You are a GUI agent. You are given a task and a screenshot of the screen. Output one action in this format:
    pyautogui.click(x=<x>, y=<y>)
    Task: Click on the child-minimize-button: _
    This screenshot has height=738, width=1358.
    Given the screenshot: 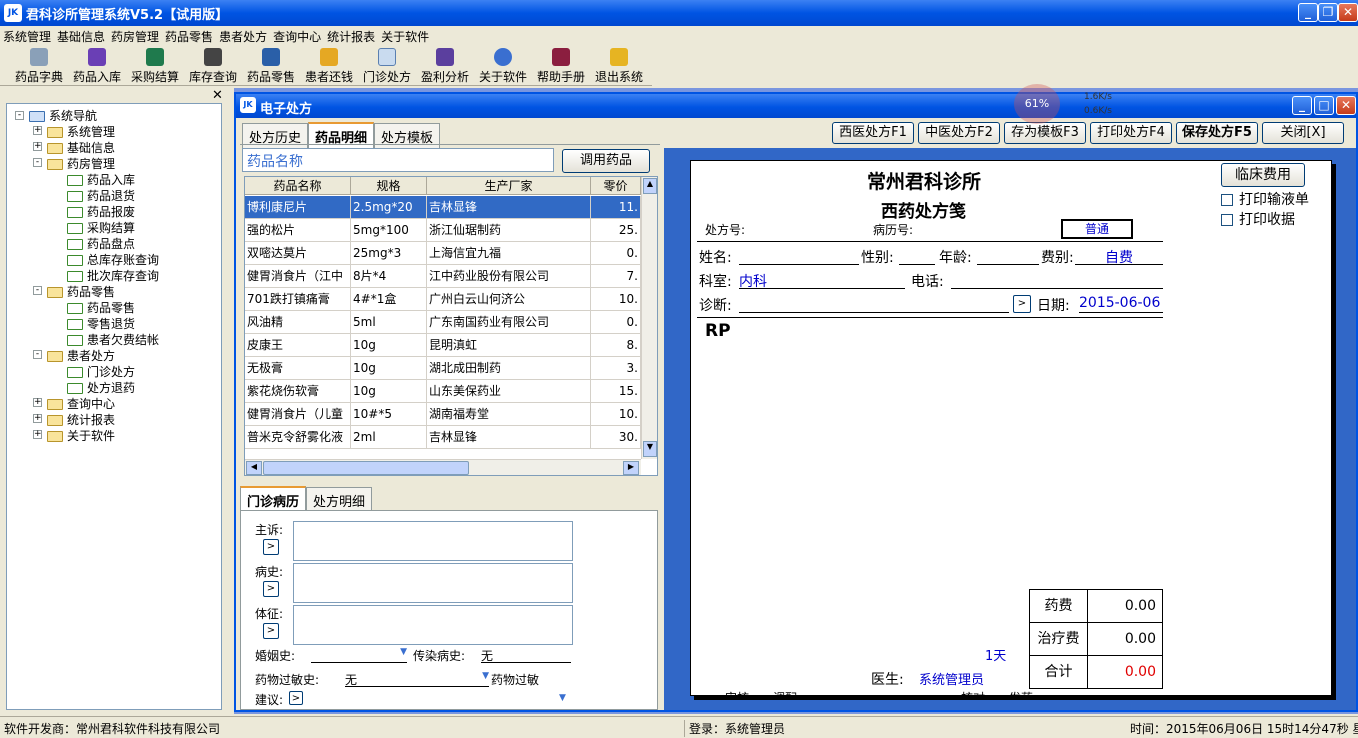 What is the action you would take?
    pyautogui.click(x=1302, y=105)
    